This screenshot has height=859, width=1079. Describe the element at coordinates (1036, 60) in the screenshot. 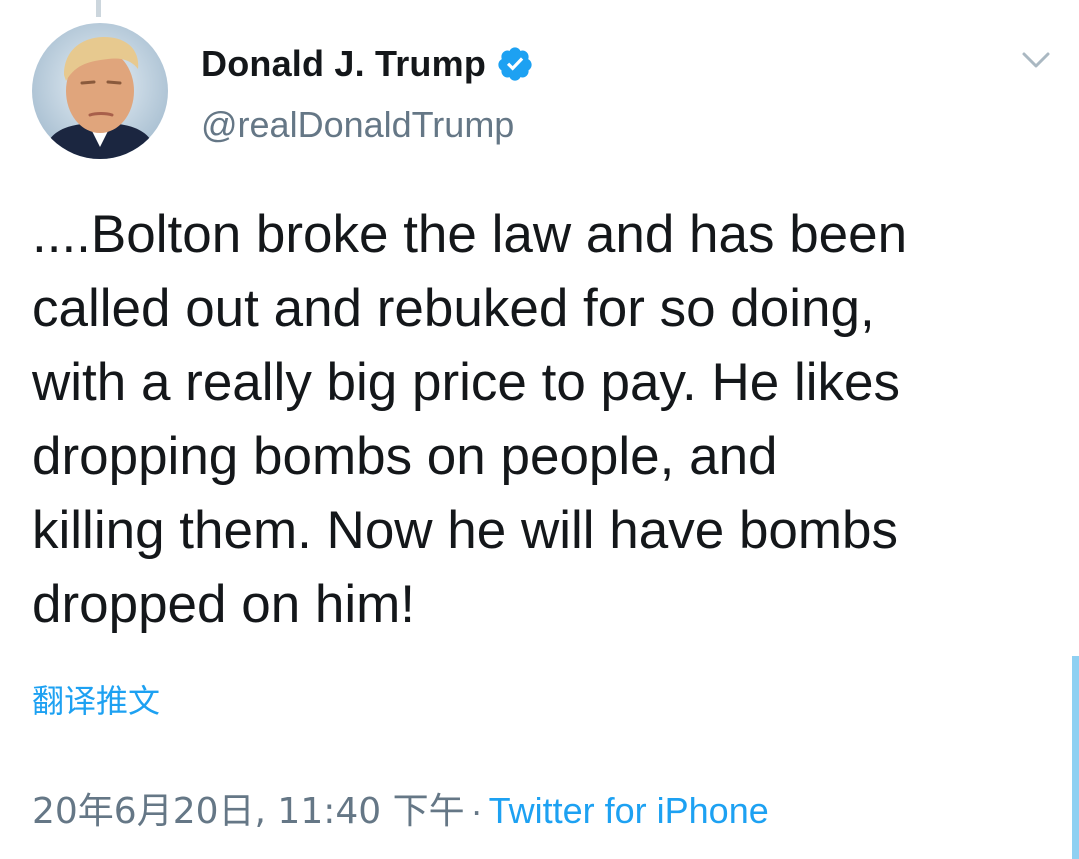

I see `chevron-down-icon` at that location.